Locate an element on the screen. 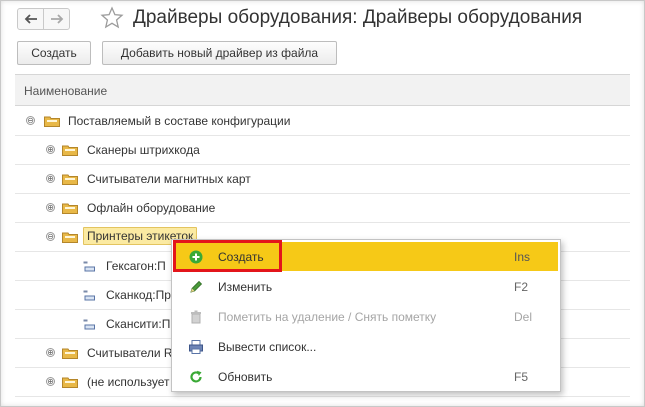  menu-item-edit: Изменить F2 is located at coordinates (366, 286).